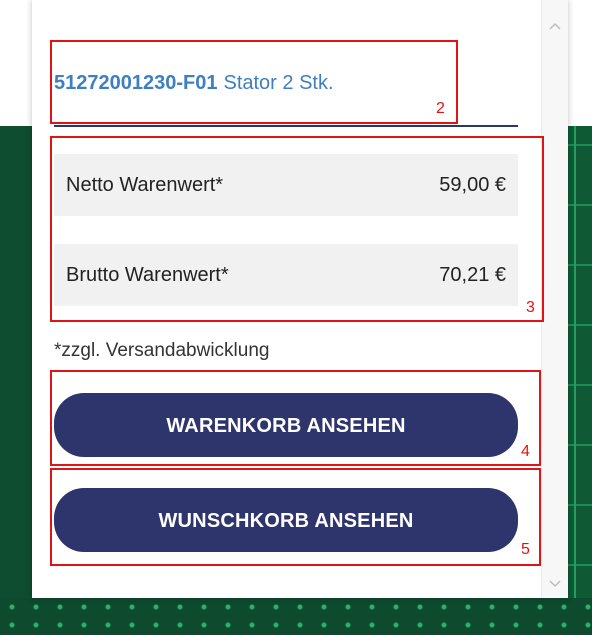 The width and height of the screenshot is (592, 635). What do you see at coordinates (554, 299) in the screenshot?
I see `scrollbar` at bounding box center [554, 299].